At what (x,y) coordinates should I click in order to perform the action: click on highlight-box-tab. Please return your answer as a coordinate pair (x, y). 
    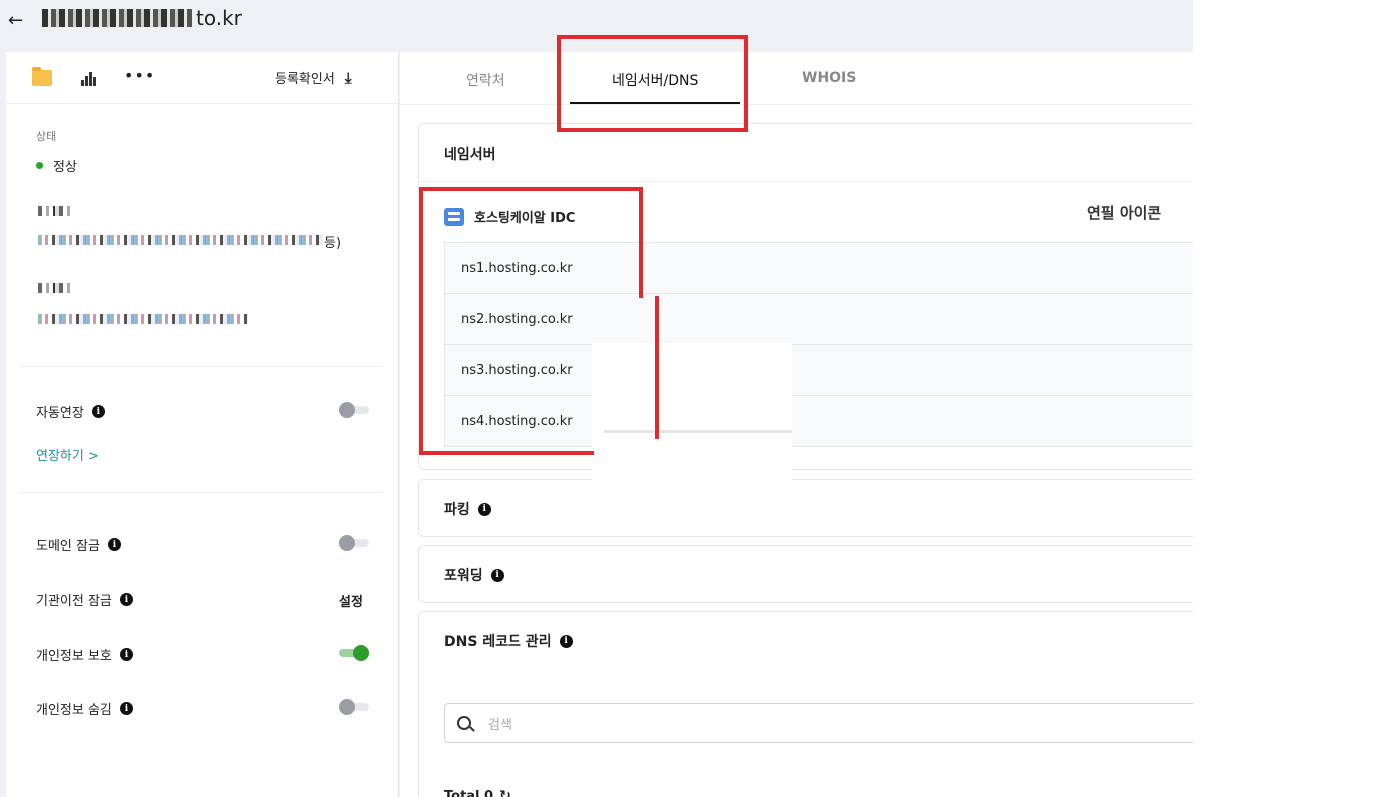
    Looking at the image, I should click on (652, 83).